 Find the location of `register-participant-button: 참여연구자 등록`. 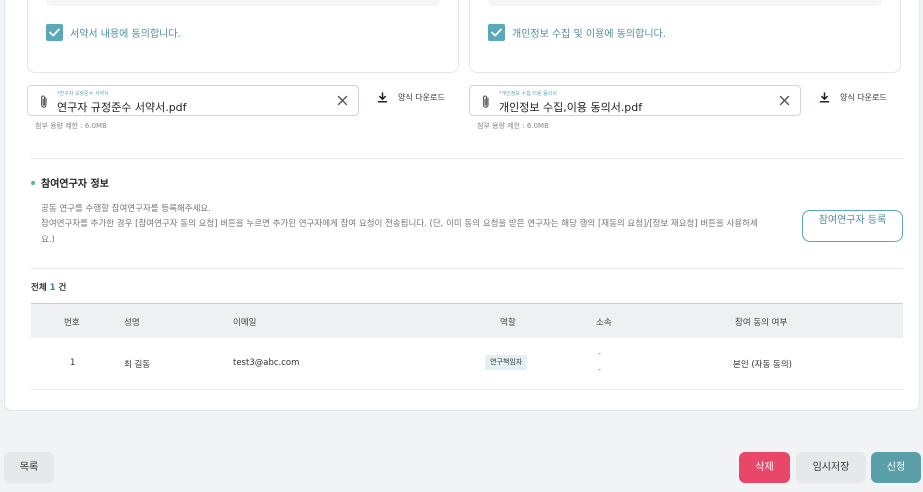

register-participant-button: 참여연구자 등록 is located at coordinates (852, 226).